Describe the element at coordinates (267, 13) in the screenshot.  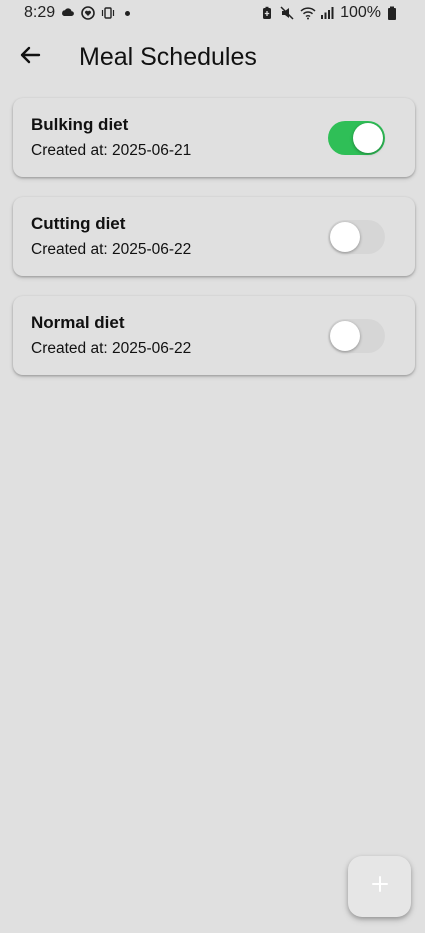
I see `battery-saver-icon` at that location.